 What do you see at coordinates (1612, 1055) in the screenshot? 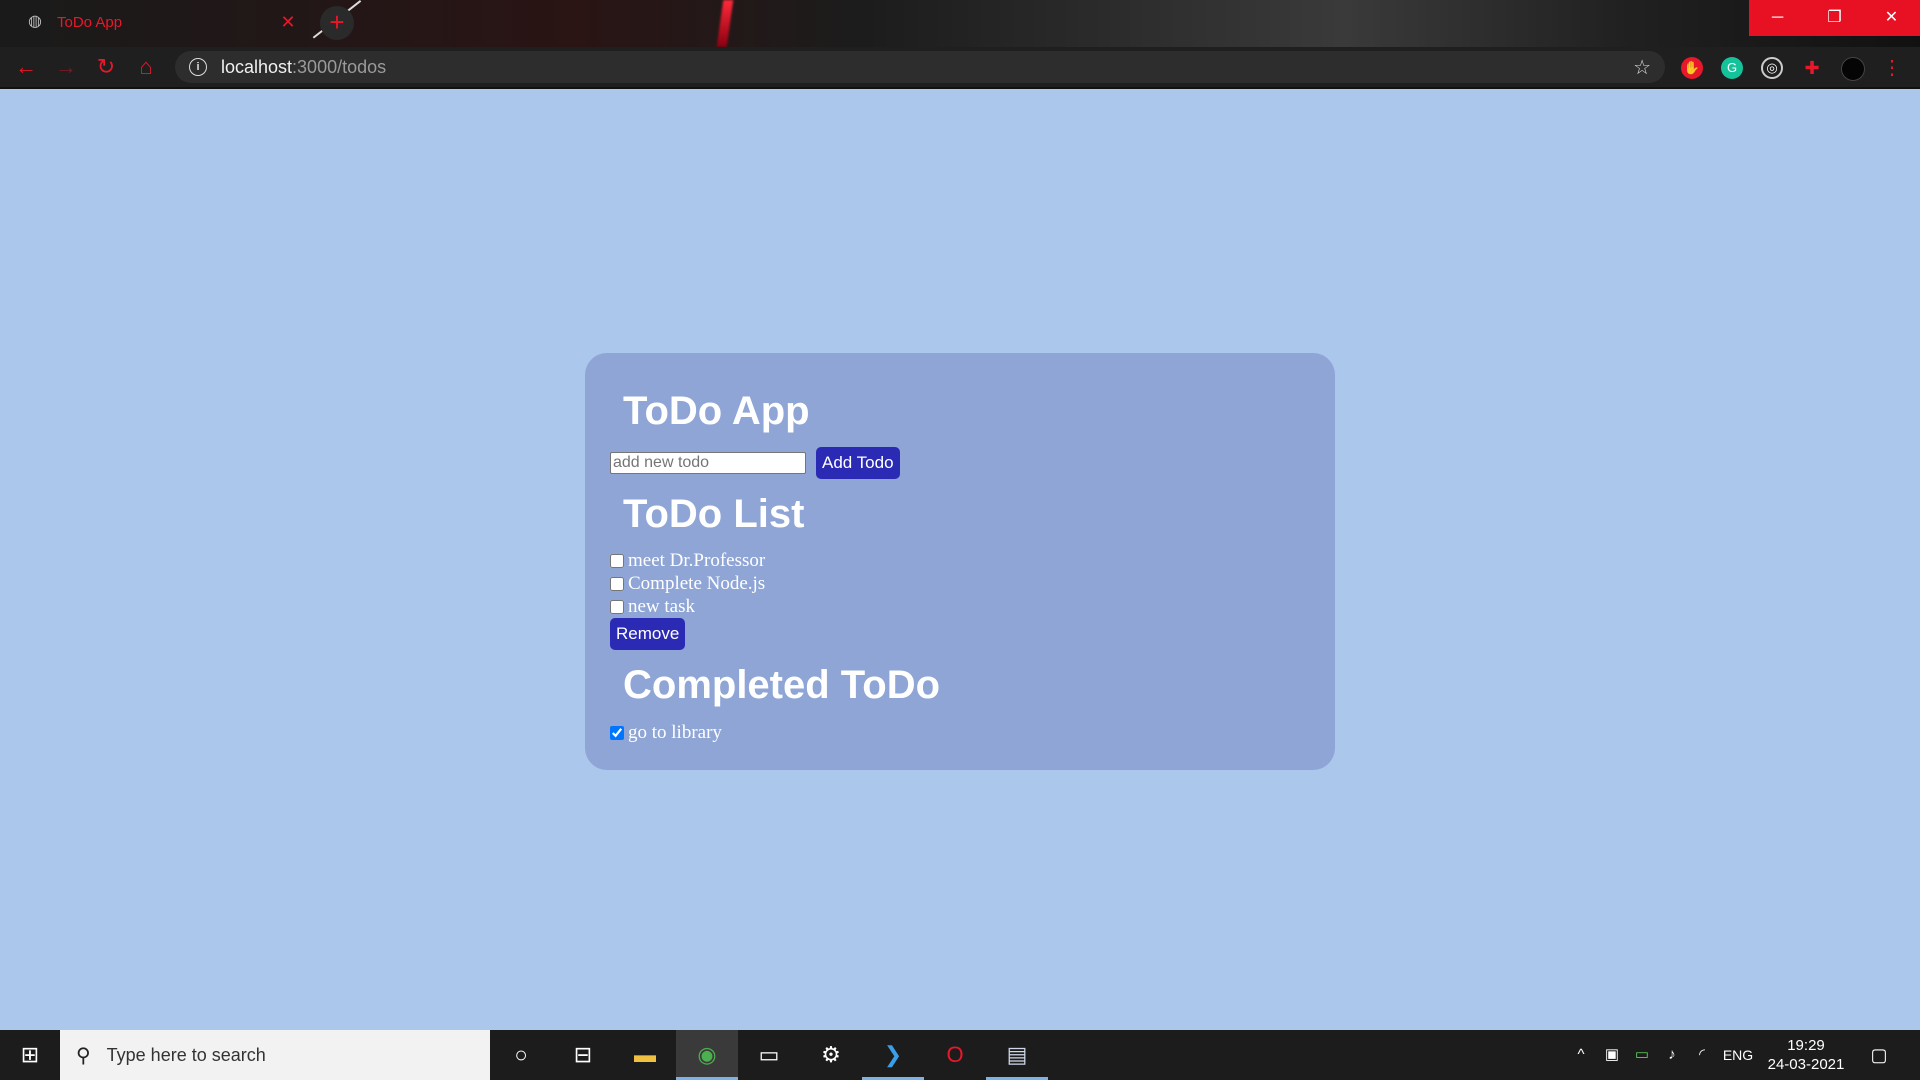
I see `meet-now-icon: ▣` at bounding box center [1612, 1055].